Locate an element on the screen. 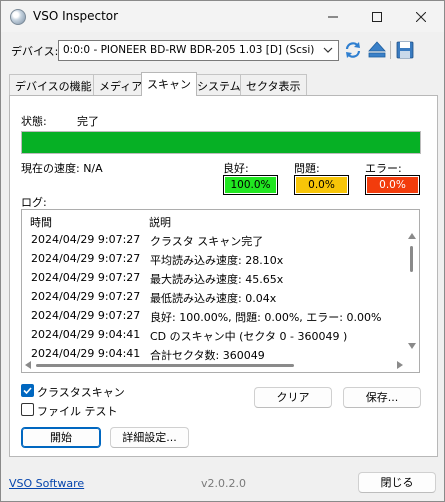 This screenshot has width=445, height=502. log-horizontal-scrollbar is located at coordinates (220, 365).